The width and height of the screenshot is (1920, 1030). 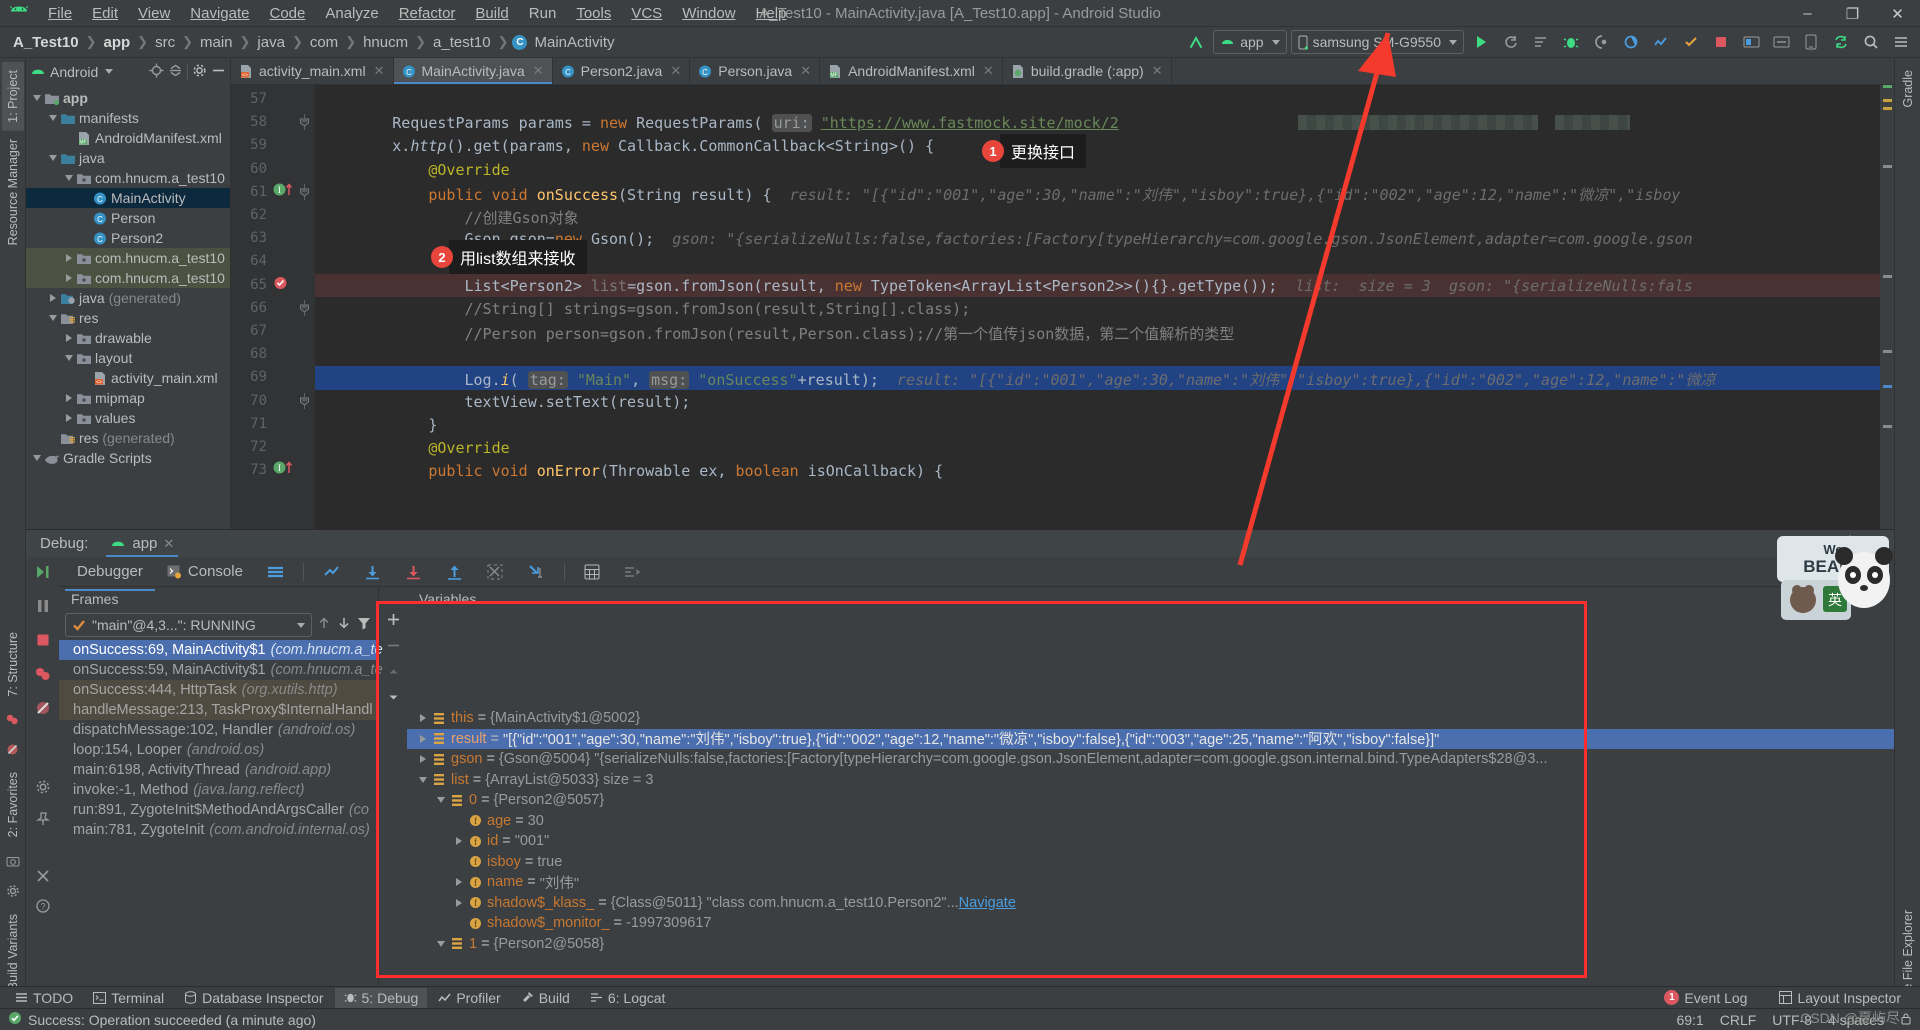 What do you see at coordinates (351, 13) in the screenshot?
I see `menu-analyze: Analyze` at bounding box center [351, 13].